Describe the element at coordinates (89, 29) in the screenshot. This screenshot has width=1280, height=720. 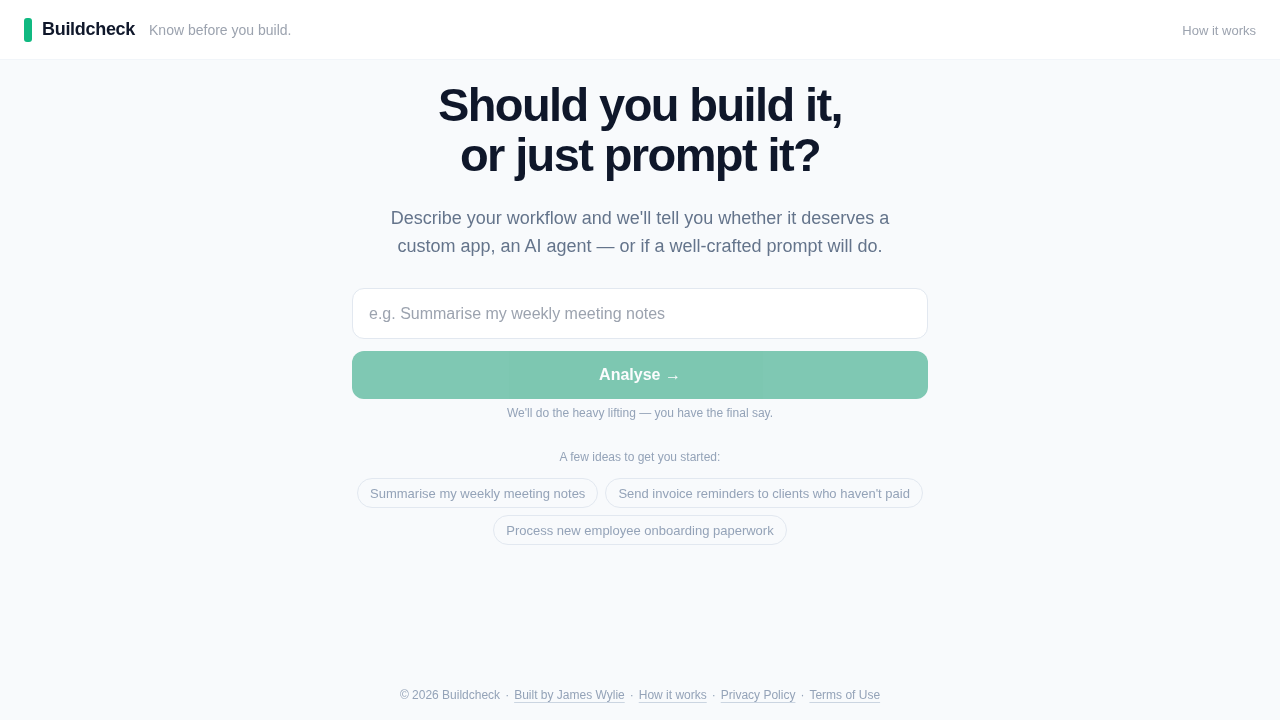
I see `brand-name: Buildcheck` at that location.